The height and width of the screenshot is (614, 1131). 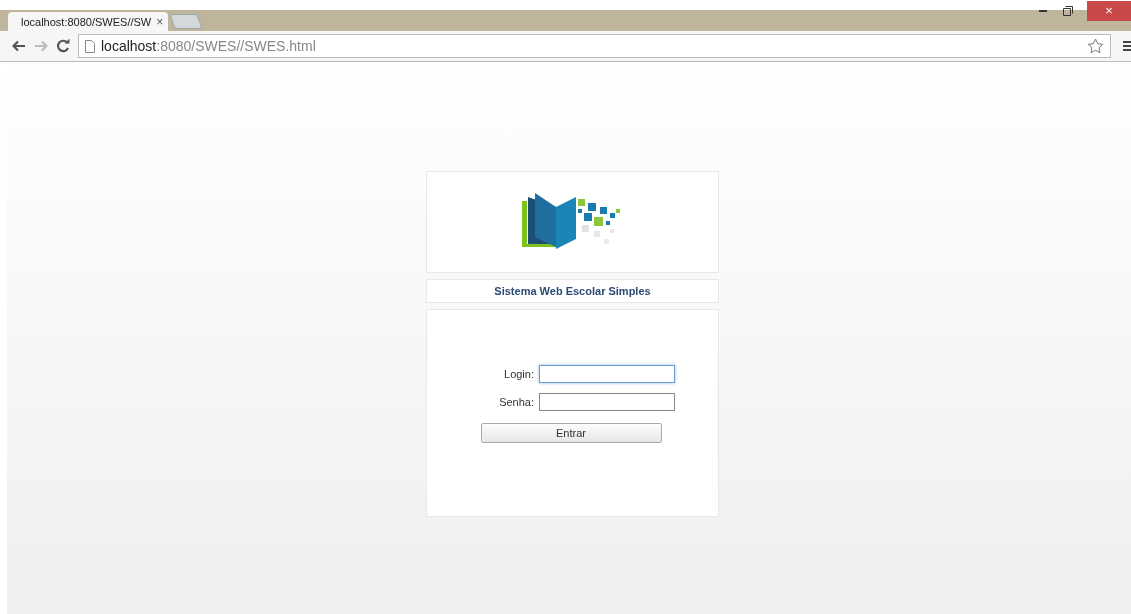 I want to click on star-icon, so click(x=1095, y=46).